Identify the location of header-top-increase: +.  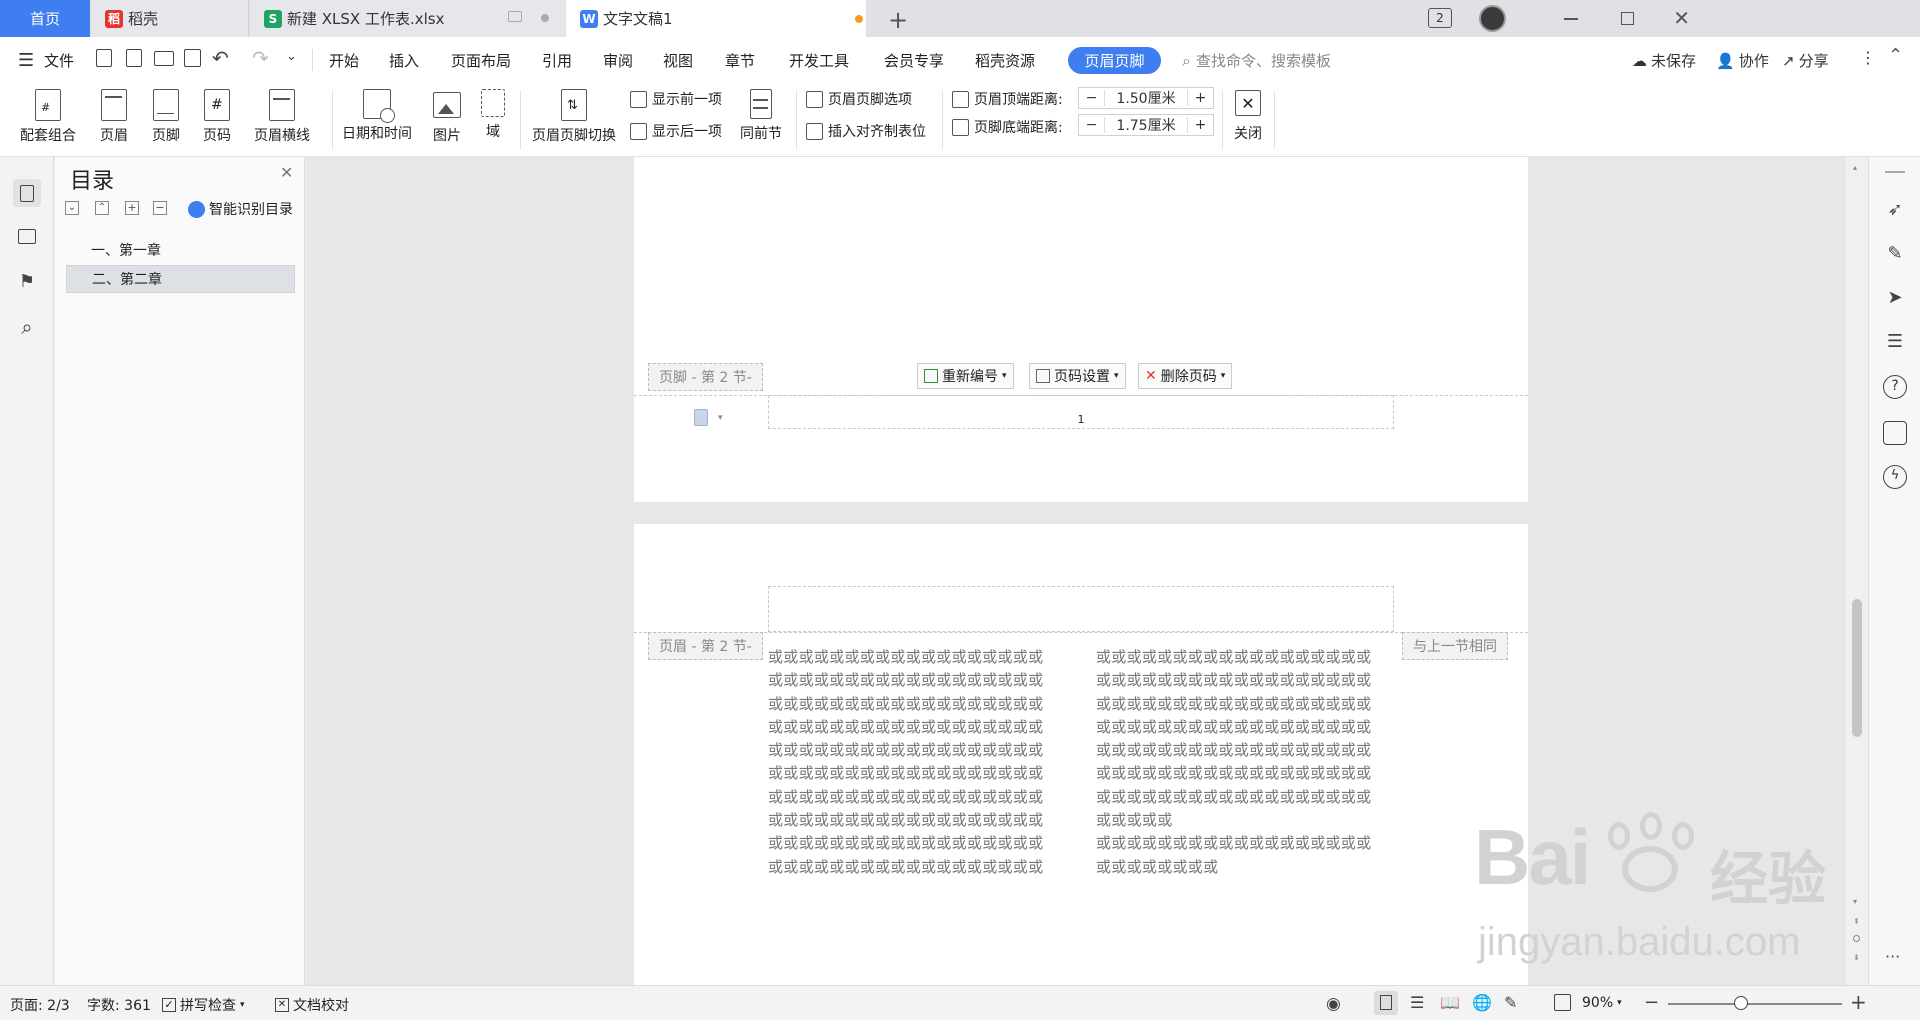
(1200, 98).